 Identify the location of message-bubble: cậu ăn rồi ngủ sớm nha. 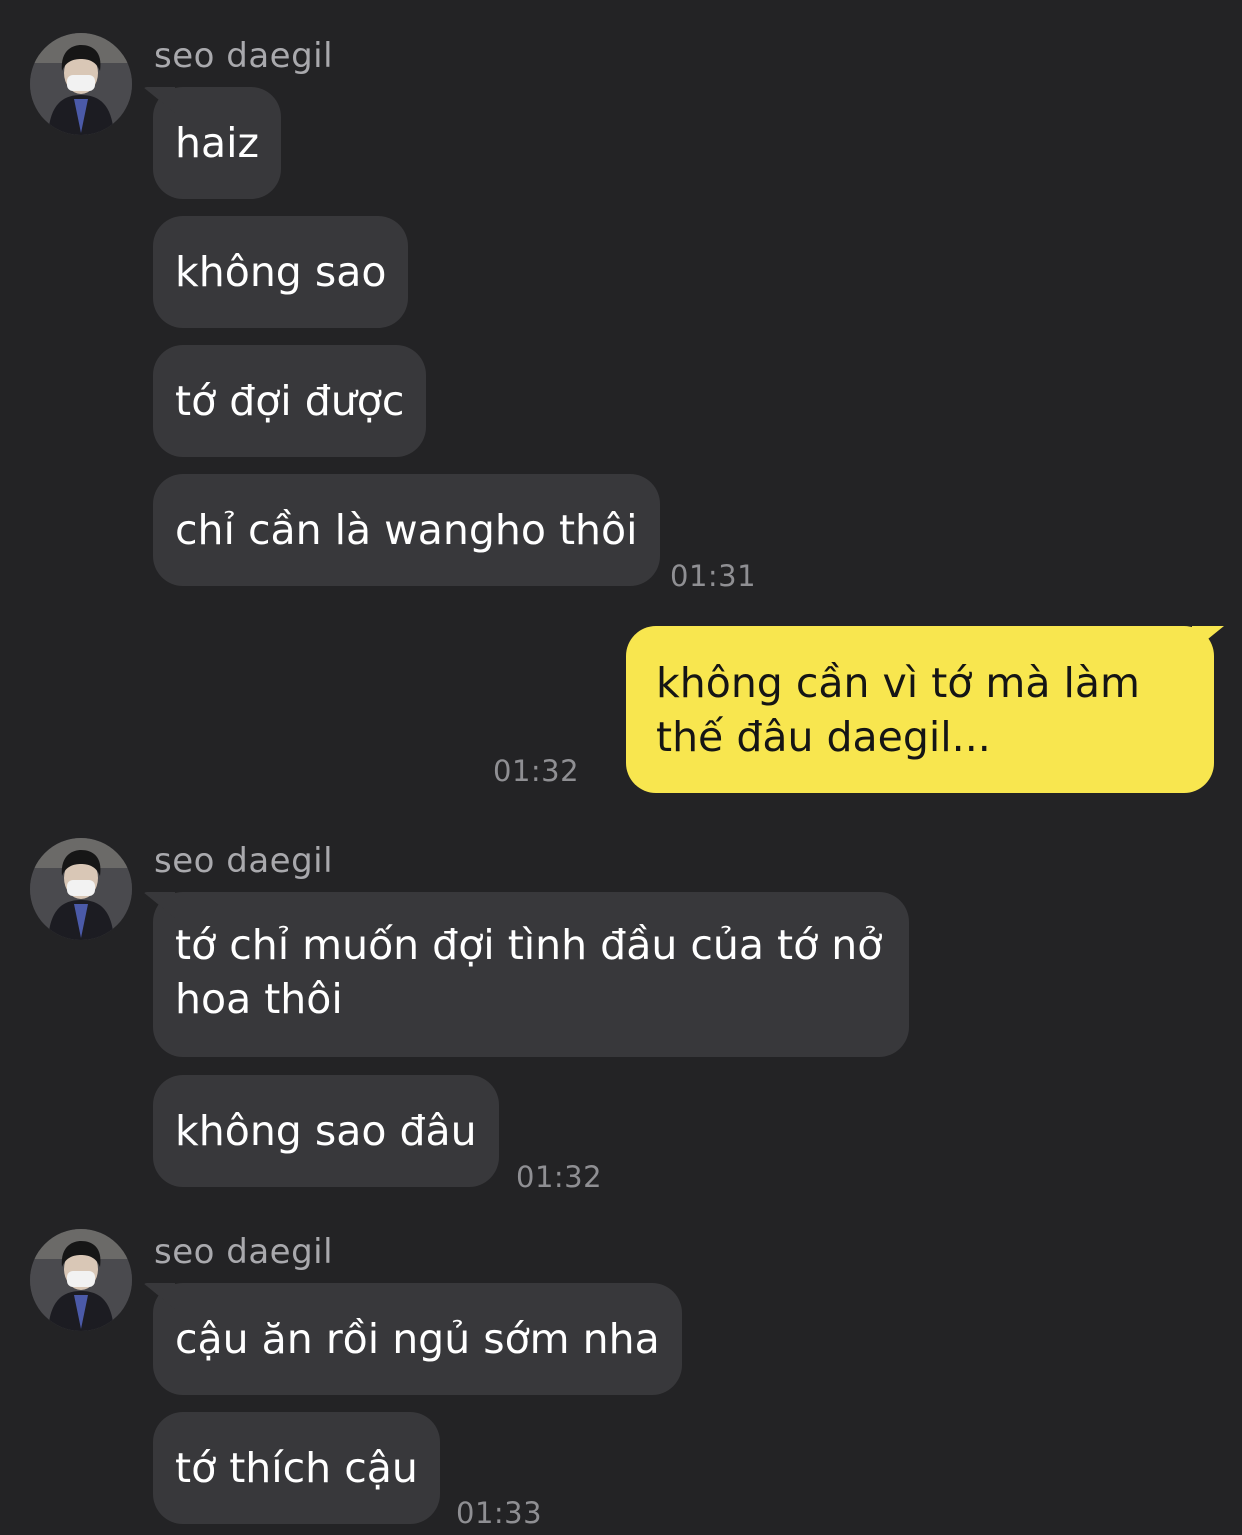
(417, 1339).